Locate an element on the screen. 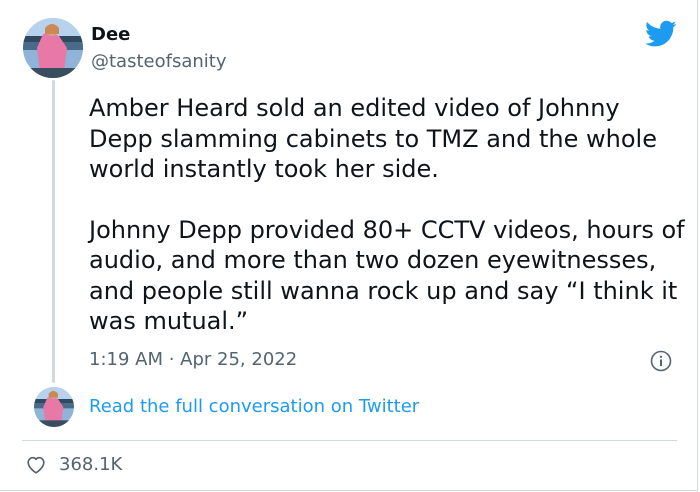  twitter-bird-icon is located at coordinates (661, 34).